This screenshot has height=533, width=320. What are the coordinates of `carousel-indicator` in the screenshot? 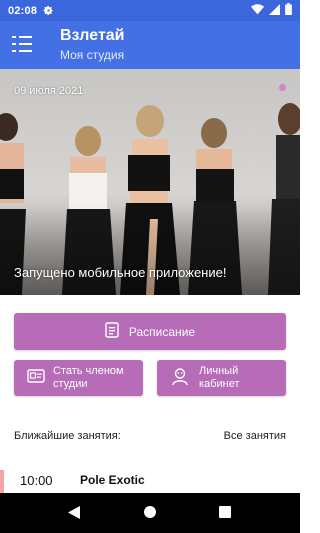 It's located at (282, 87).